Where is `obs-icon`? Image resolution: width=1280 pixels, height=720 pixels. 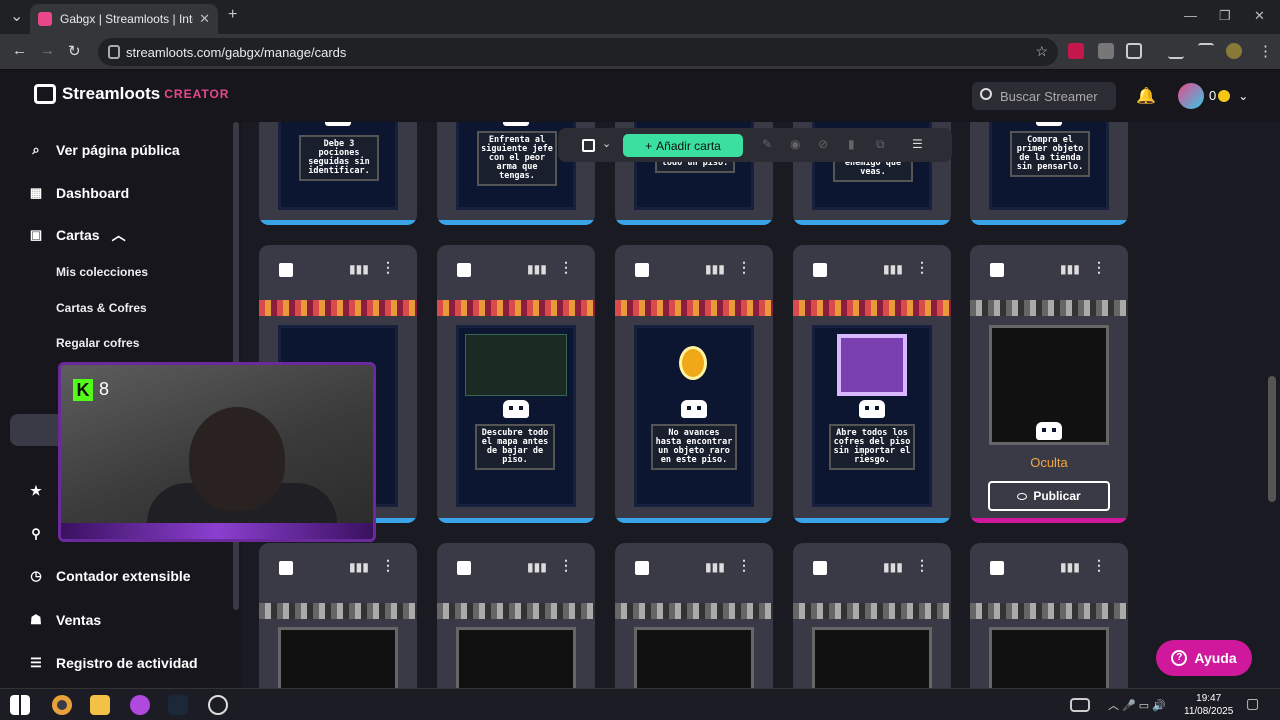
obs-icon is located at coordinates (218, 705).